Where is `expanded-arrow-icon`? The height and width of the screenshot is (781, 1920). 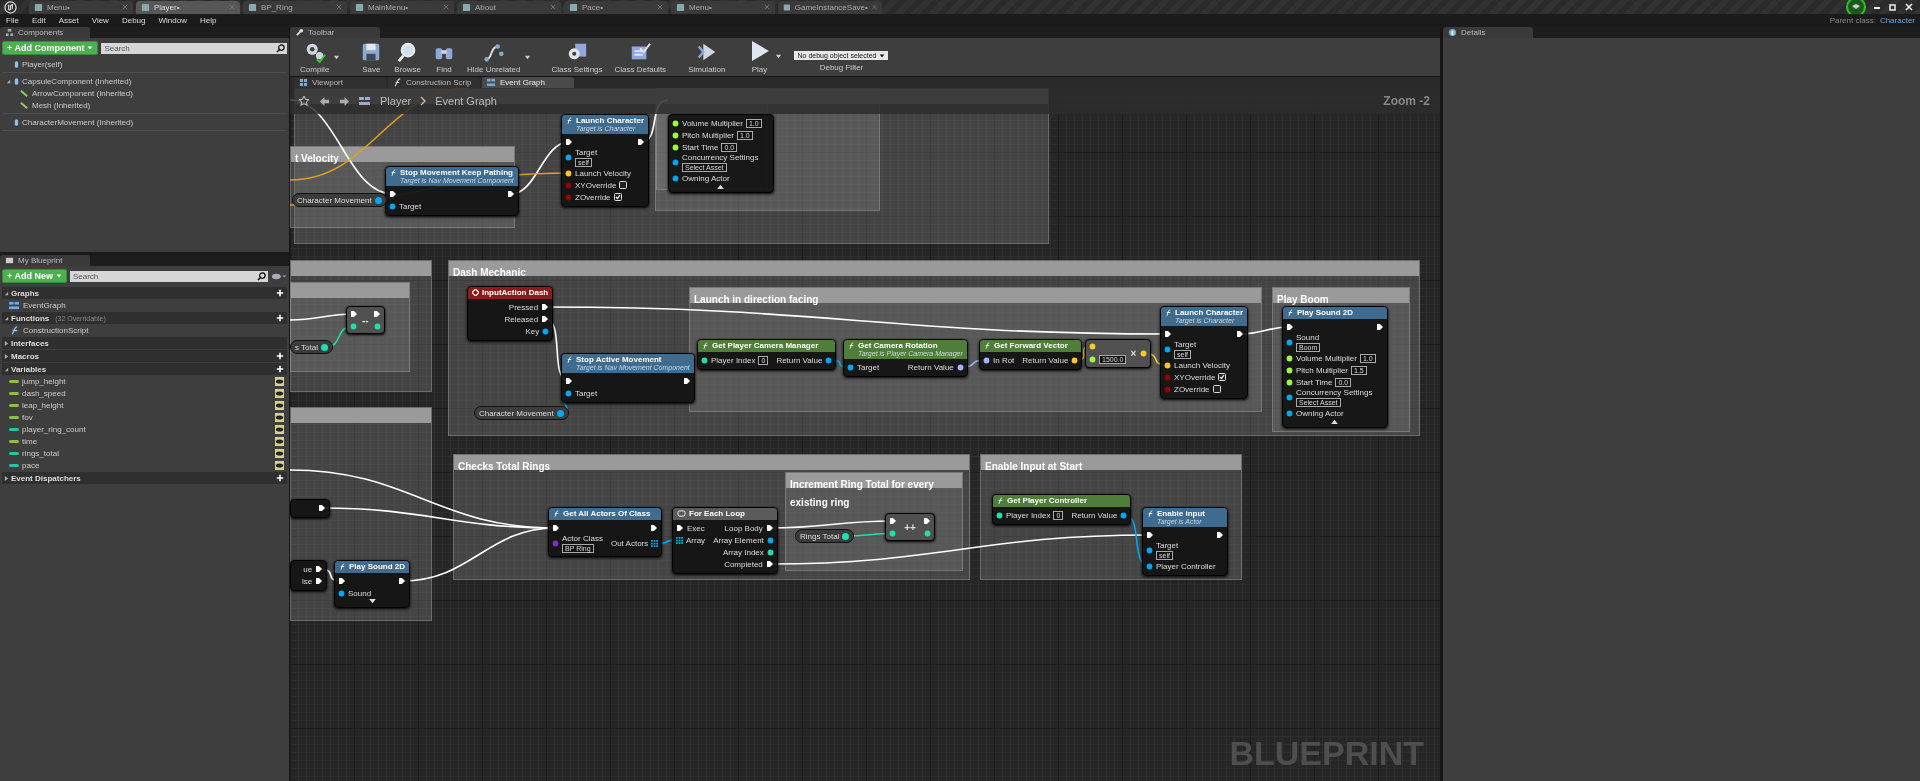 expanded-arrow-icon is located at coordinates (8, 81).